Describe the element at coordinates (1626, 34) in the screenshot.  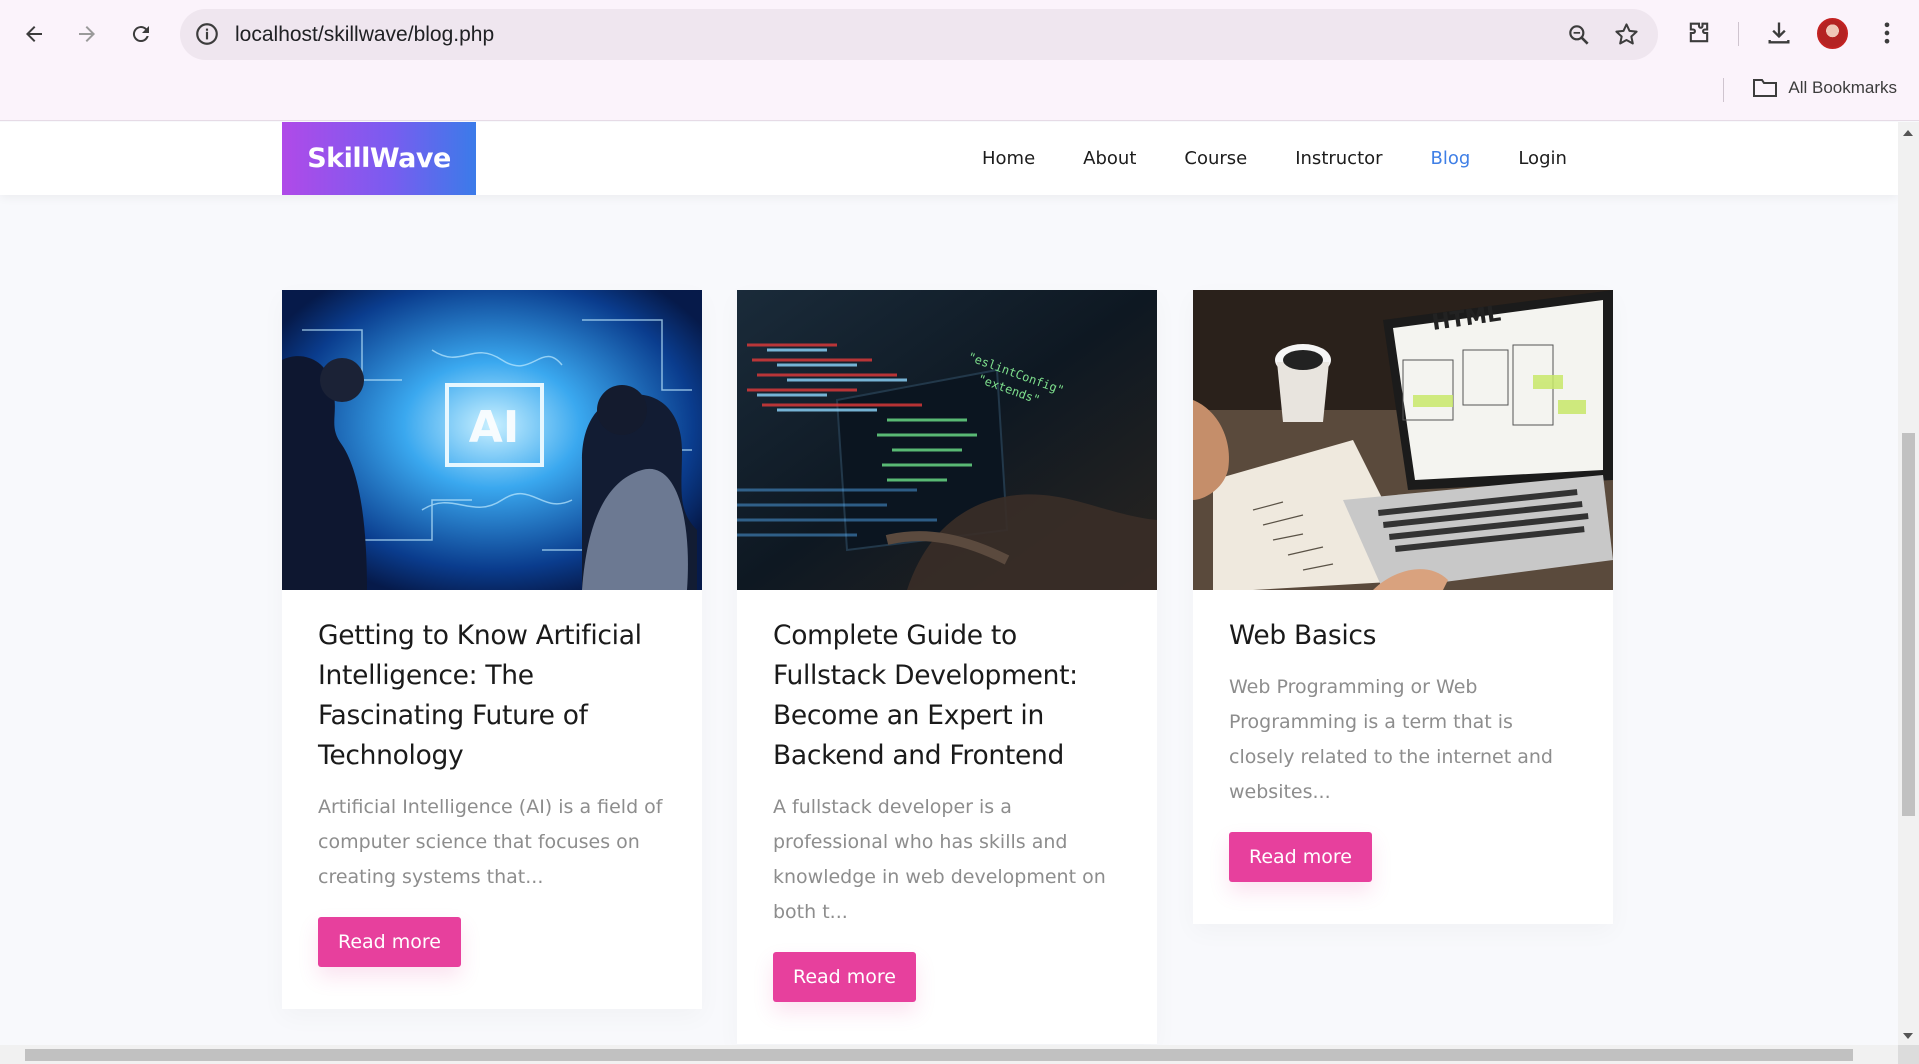
I see `star-icon` at that location.